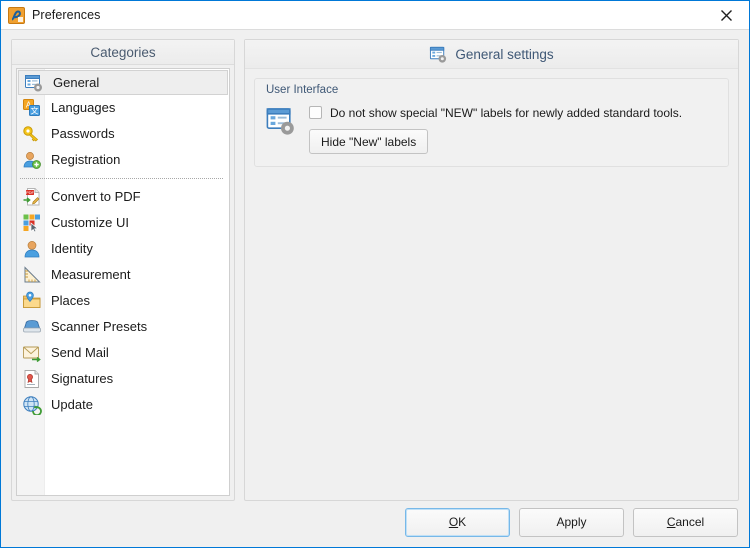  Describe the element at coordinates (32, 134) in the screenshot. I see `key-icon` at that location.